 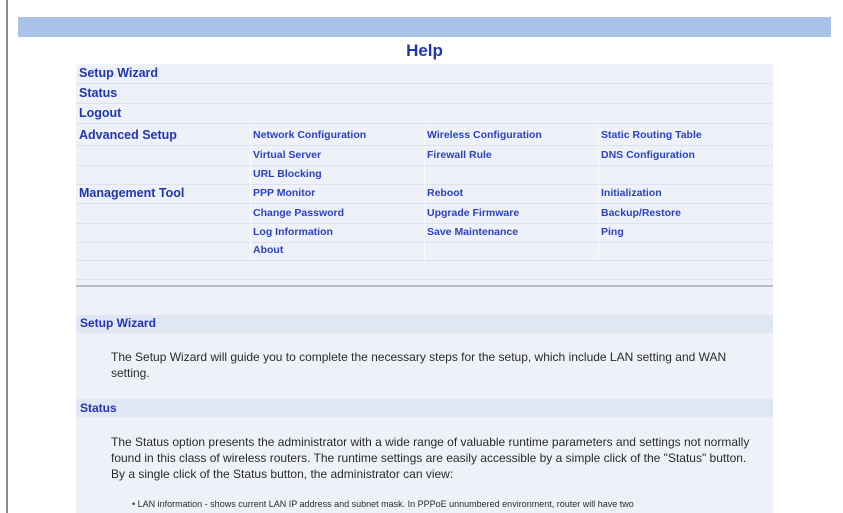 I want to click on upgrade-firmware-link: Upgrade Firmware, so click(x=473, y=213).